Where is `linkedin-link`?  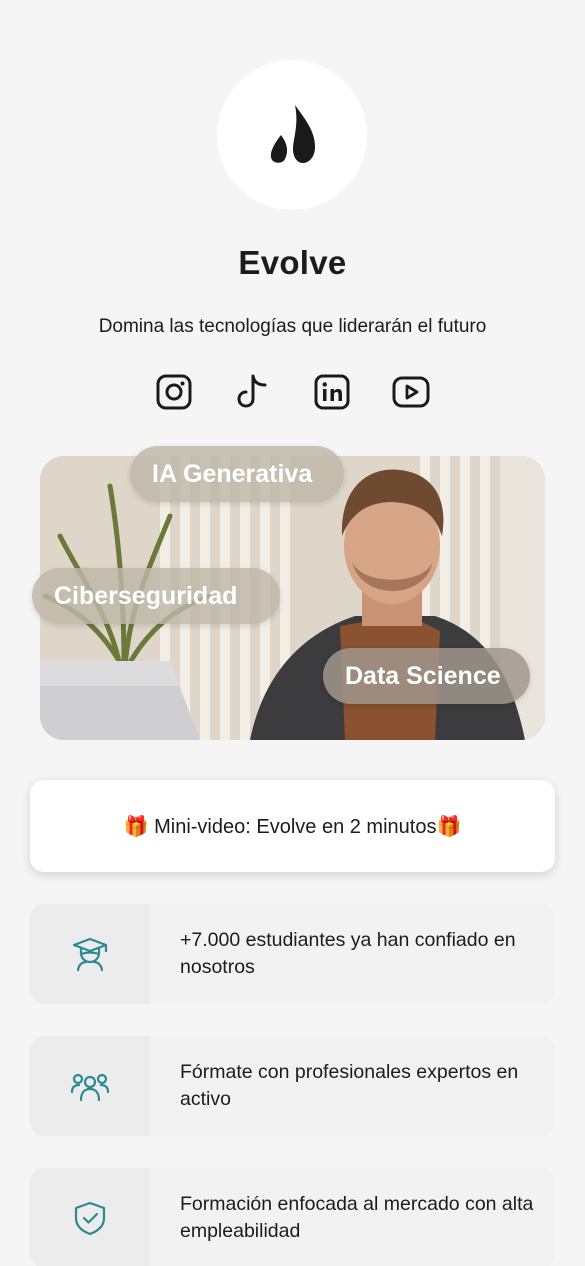
linkedin-link is located at coordinates (332, 392).